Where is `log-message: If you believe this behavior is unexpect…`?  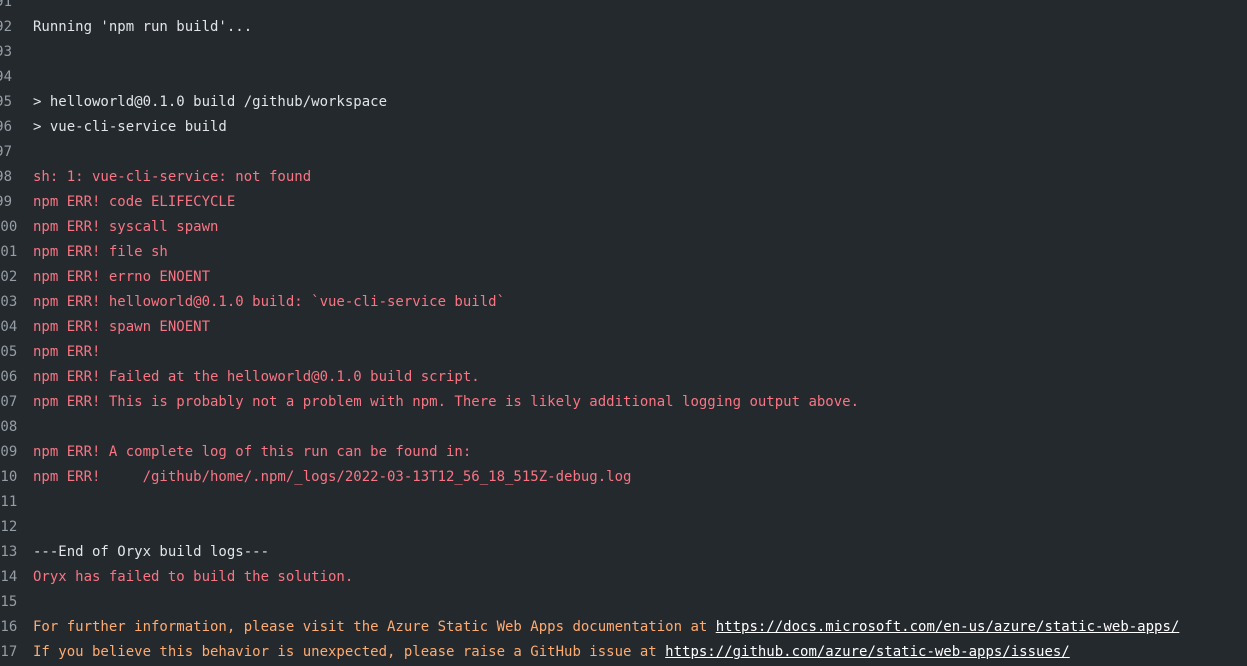 log-message: If you believe this behavior is unexpect… is located at coordinates (349, 652).